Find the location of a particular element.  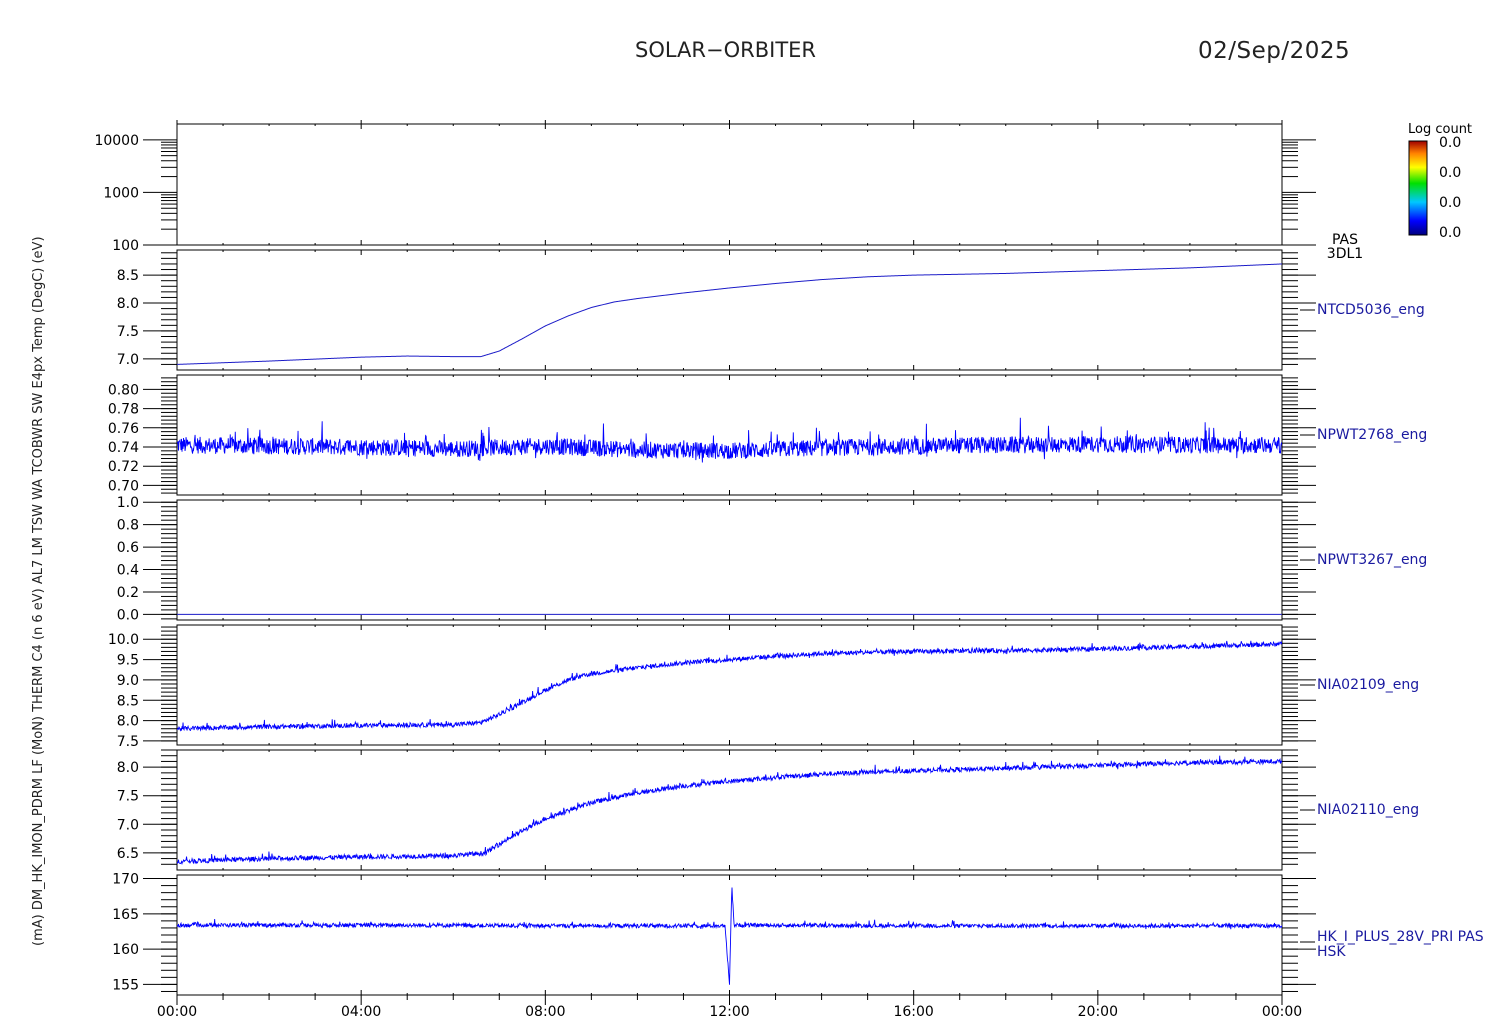

panel-right-label: NPWT3267_eng is located at coordinates (1372, 560).